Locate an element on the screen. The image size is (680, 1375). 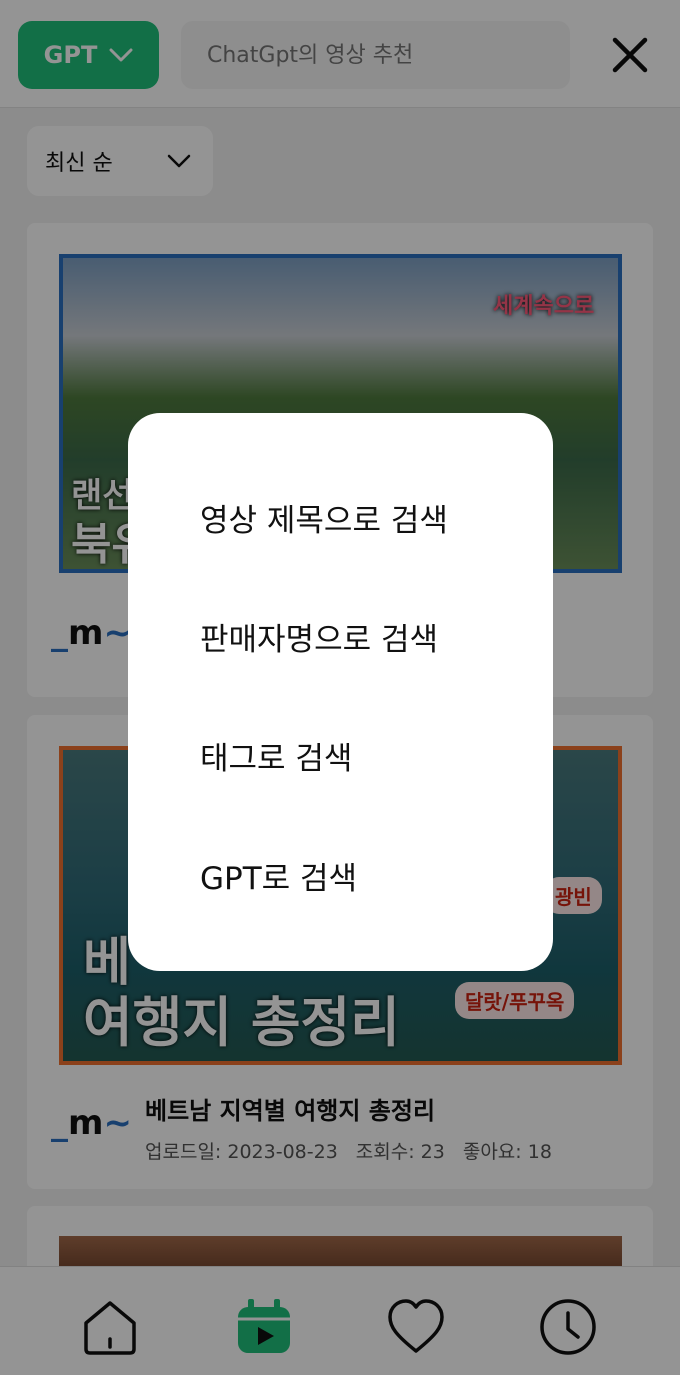
search-by-seller-option: 판매자명으로 검색 is located at coordinates (319, 636).